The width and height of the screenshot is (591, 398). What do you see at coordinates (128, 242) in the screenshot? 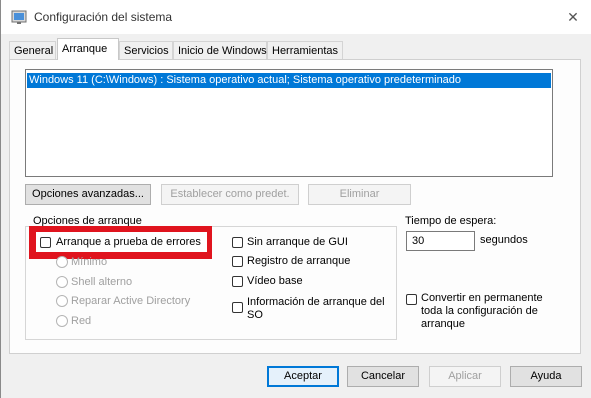
I see `safe-boot-label: Arranque a prueba de errores` at bounding box center [128, 242].